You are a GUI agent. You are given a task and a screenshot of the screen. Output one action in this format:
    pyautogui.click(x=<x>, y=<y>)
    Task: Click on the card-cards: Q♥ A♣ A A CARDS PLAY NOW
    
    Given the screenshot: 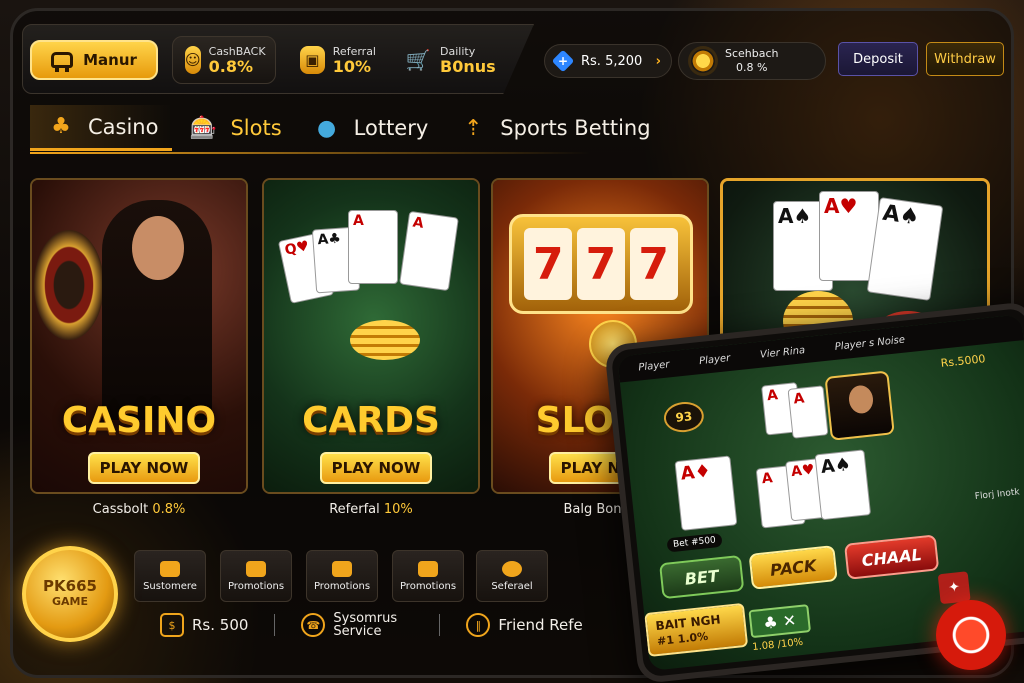 What is the action you would take?
    pyautogui.click(x=371, y=336)
    